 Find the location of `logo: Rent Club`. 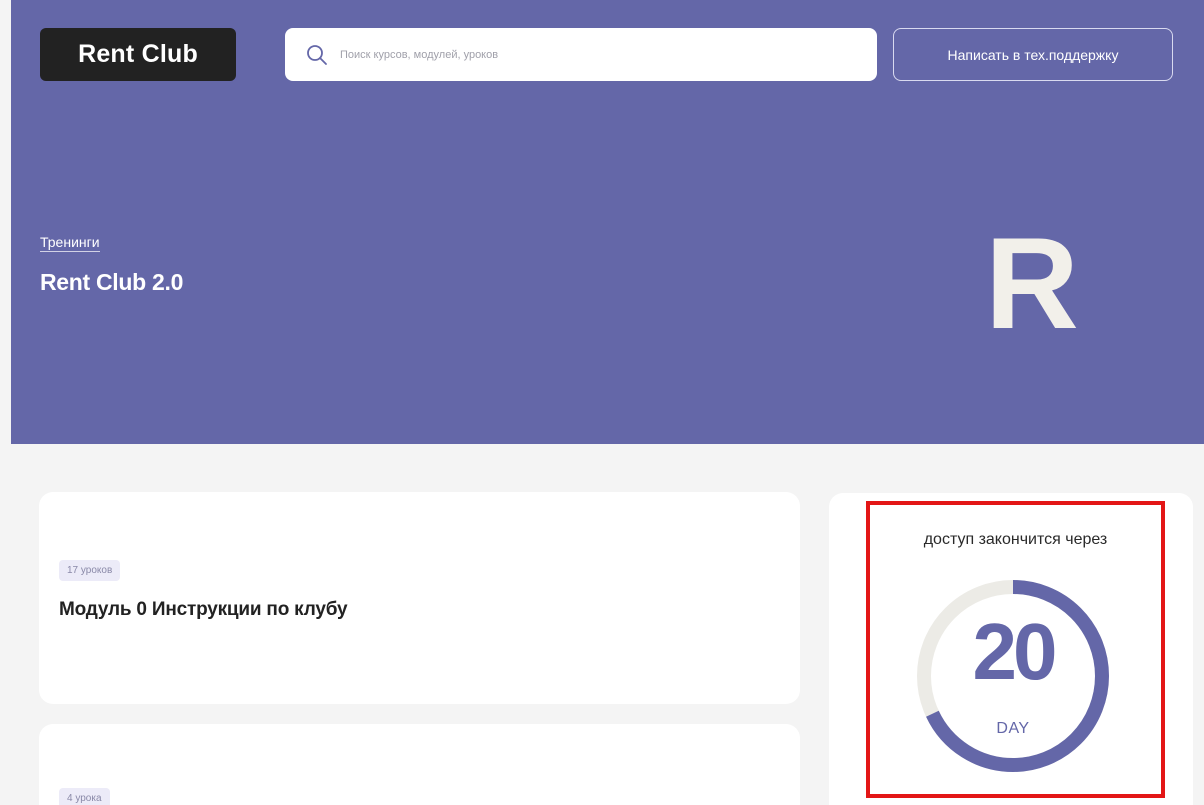

logo: Rent Club is located at coordinates (138, 54).